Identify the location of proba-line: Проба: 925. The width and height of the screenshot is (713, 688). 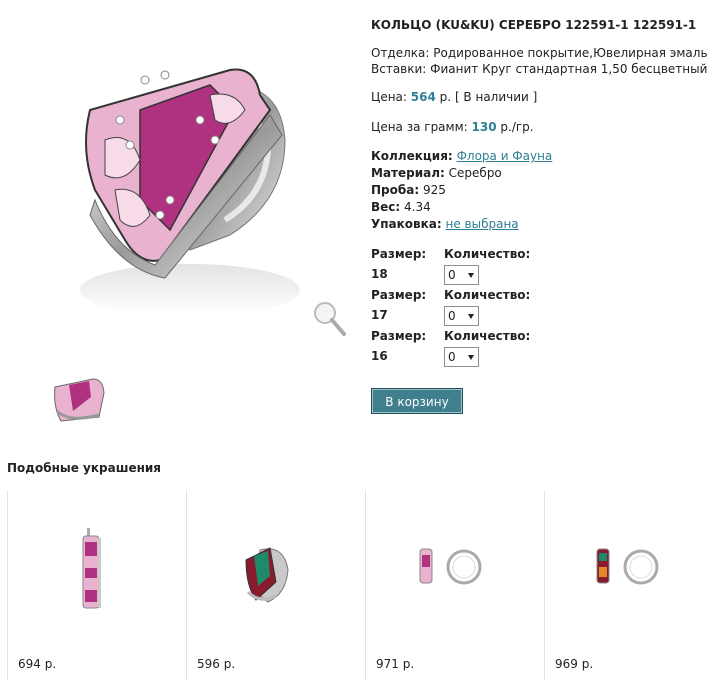
(408, 190).